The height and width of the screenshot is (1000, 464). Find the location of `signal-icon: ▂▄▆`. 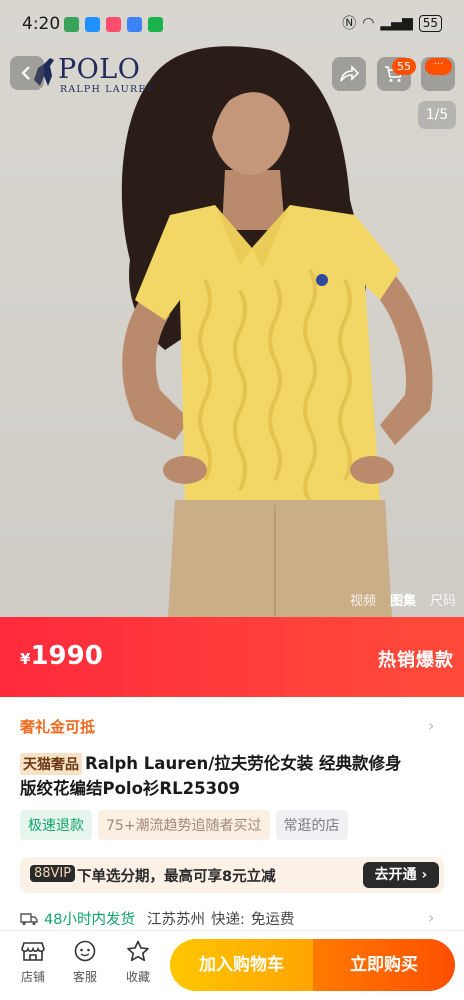

signal-icon: ▂▄▆ is located at coordinates (396, 23).